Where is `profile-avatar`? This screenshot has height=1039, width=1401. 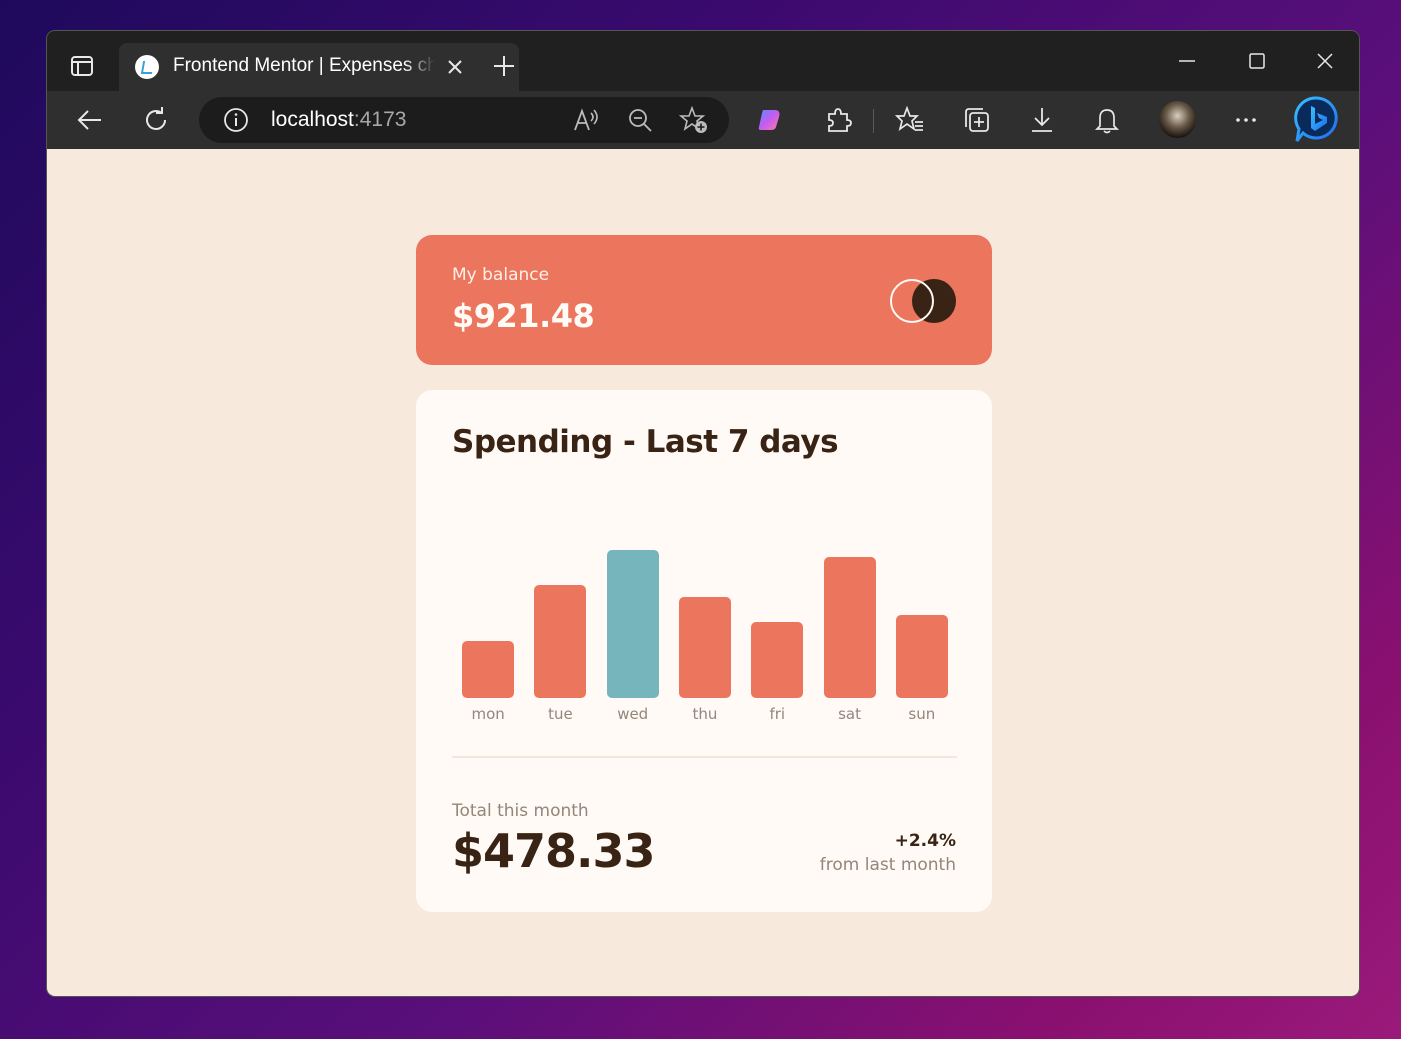 profile-avatar is located at coordinates (1177, 119).